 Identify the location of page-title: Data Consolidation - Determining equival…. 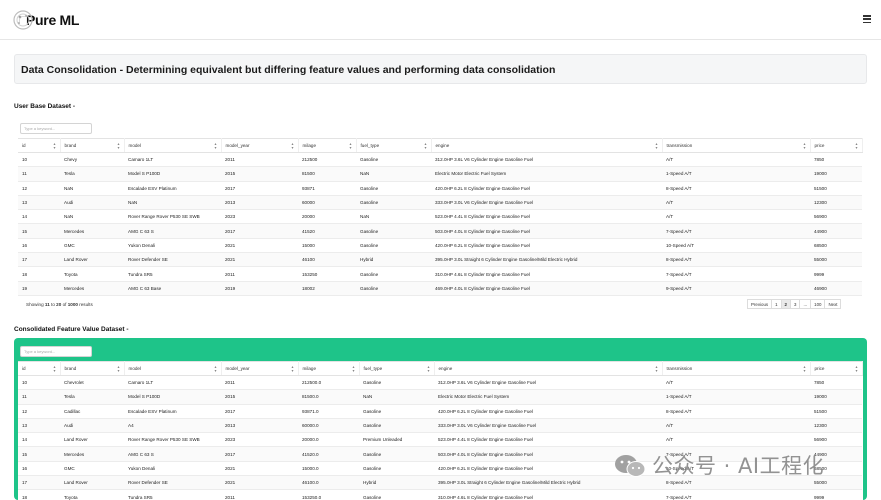
(288, 70).